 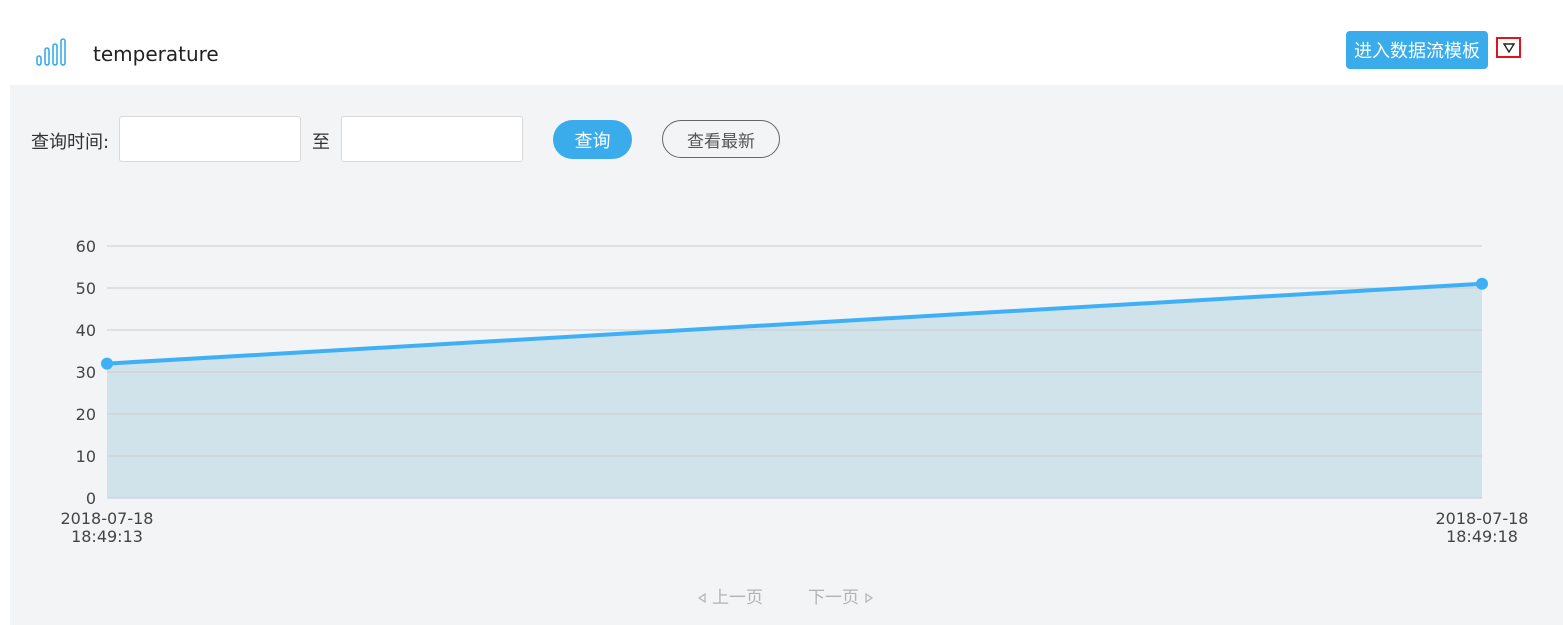 I want to click on next-page-link: 下一页, so click(x=841, y=595).